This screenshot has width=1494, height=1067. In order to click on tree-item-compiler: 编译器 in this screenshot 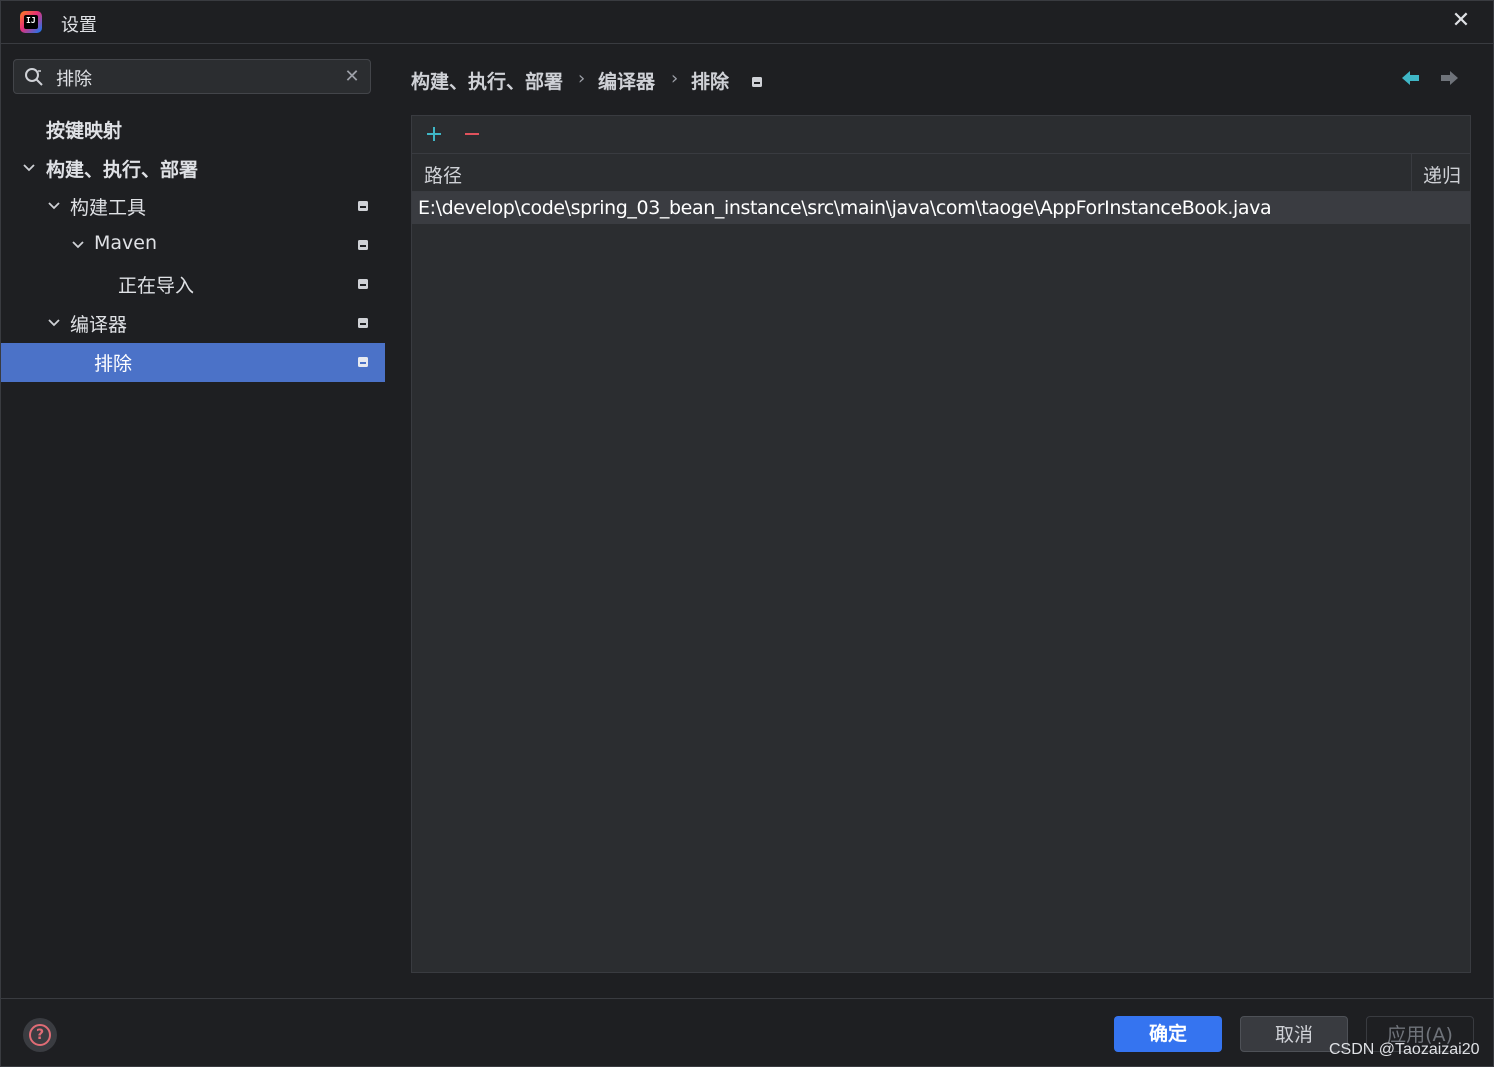, I will do `click(193, 323)`.